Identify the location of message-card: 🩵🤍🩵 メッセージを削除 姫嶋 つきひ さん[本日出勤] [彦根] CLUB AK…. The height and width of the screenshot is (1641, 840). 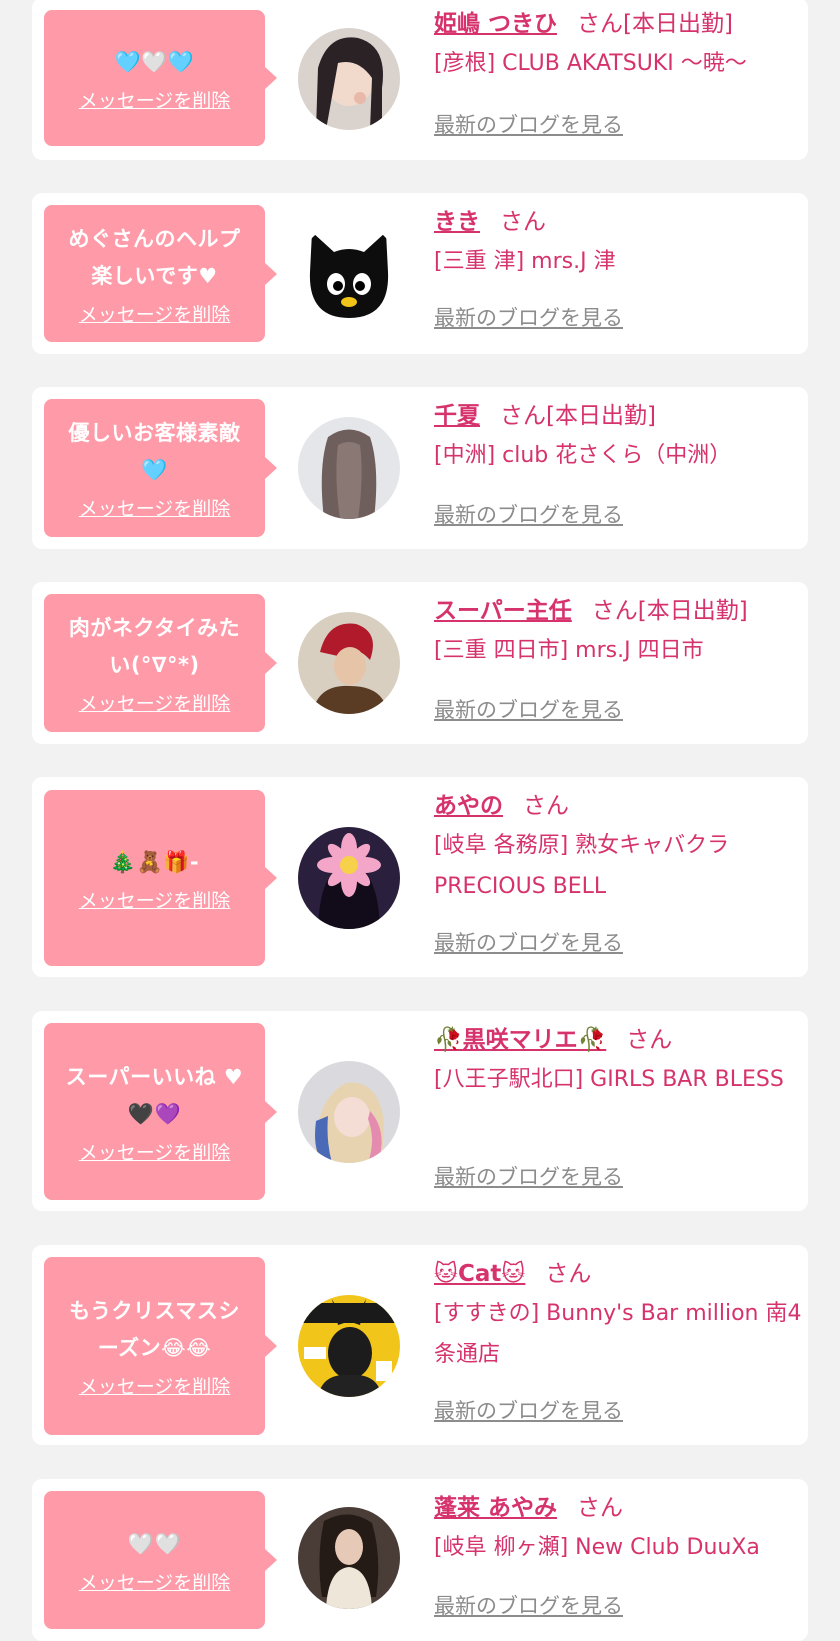
(420, 80).